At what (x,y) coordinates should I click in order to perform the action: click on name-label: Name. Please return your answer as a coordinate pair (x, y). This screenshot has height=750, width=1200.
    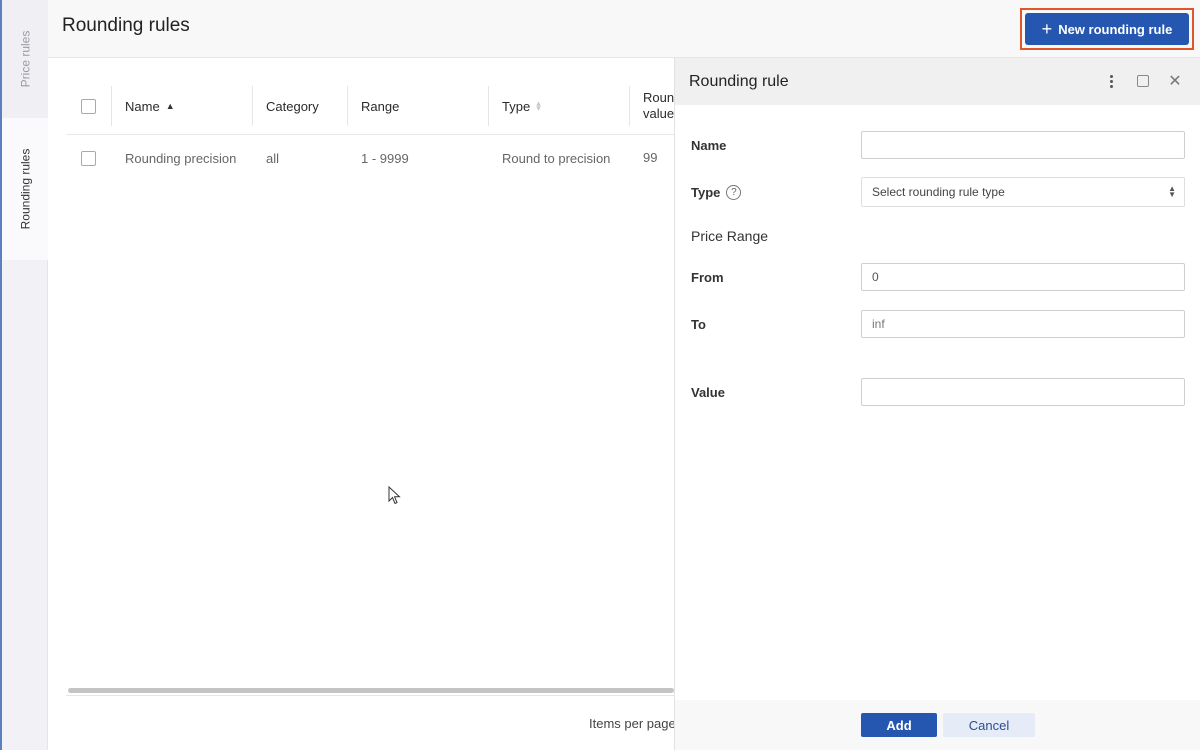
    Looking at the image, I should click on (776, 145).